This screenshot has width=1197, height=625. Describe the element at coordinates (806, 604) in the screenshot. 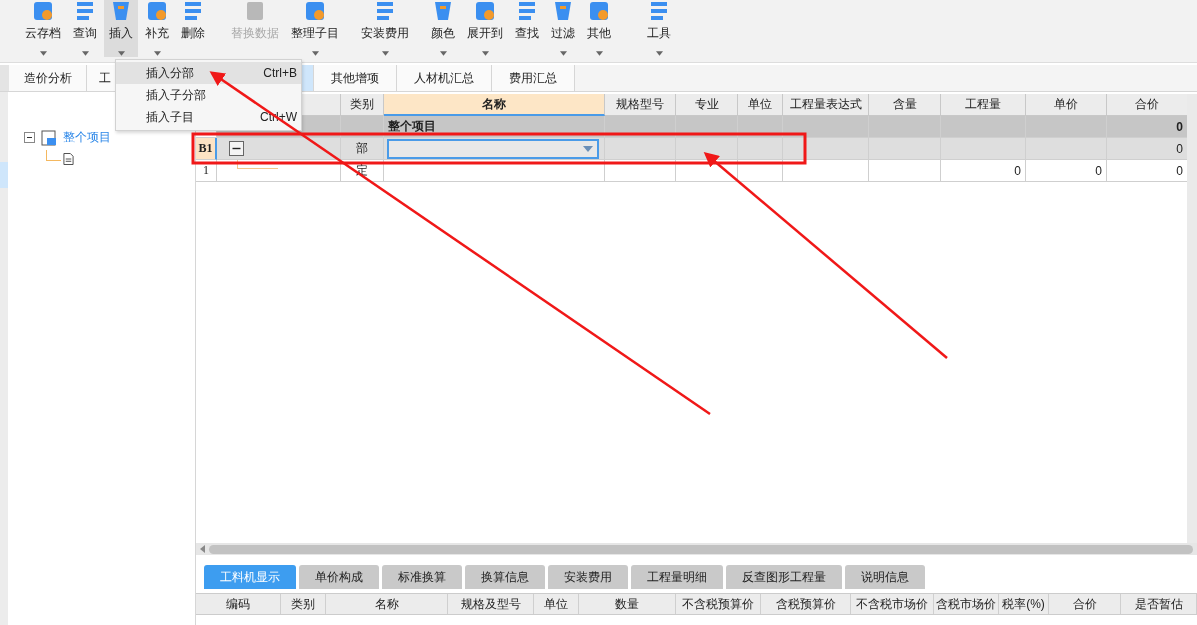

I see `column-header: 含税预算价` at that location.